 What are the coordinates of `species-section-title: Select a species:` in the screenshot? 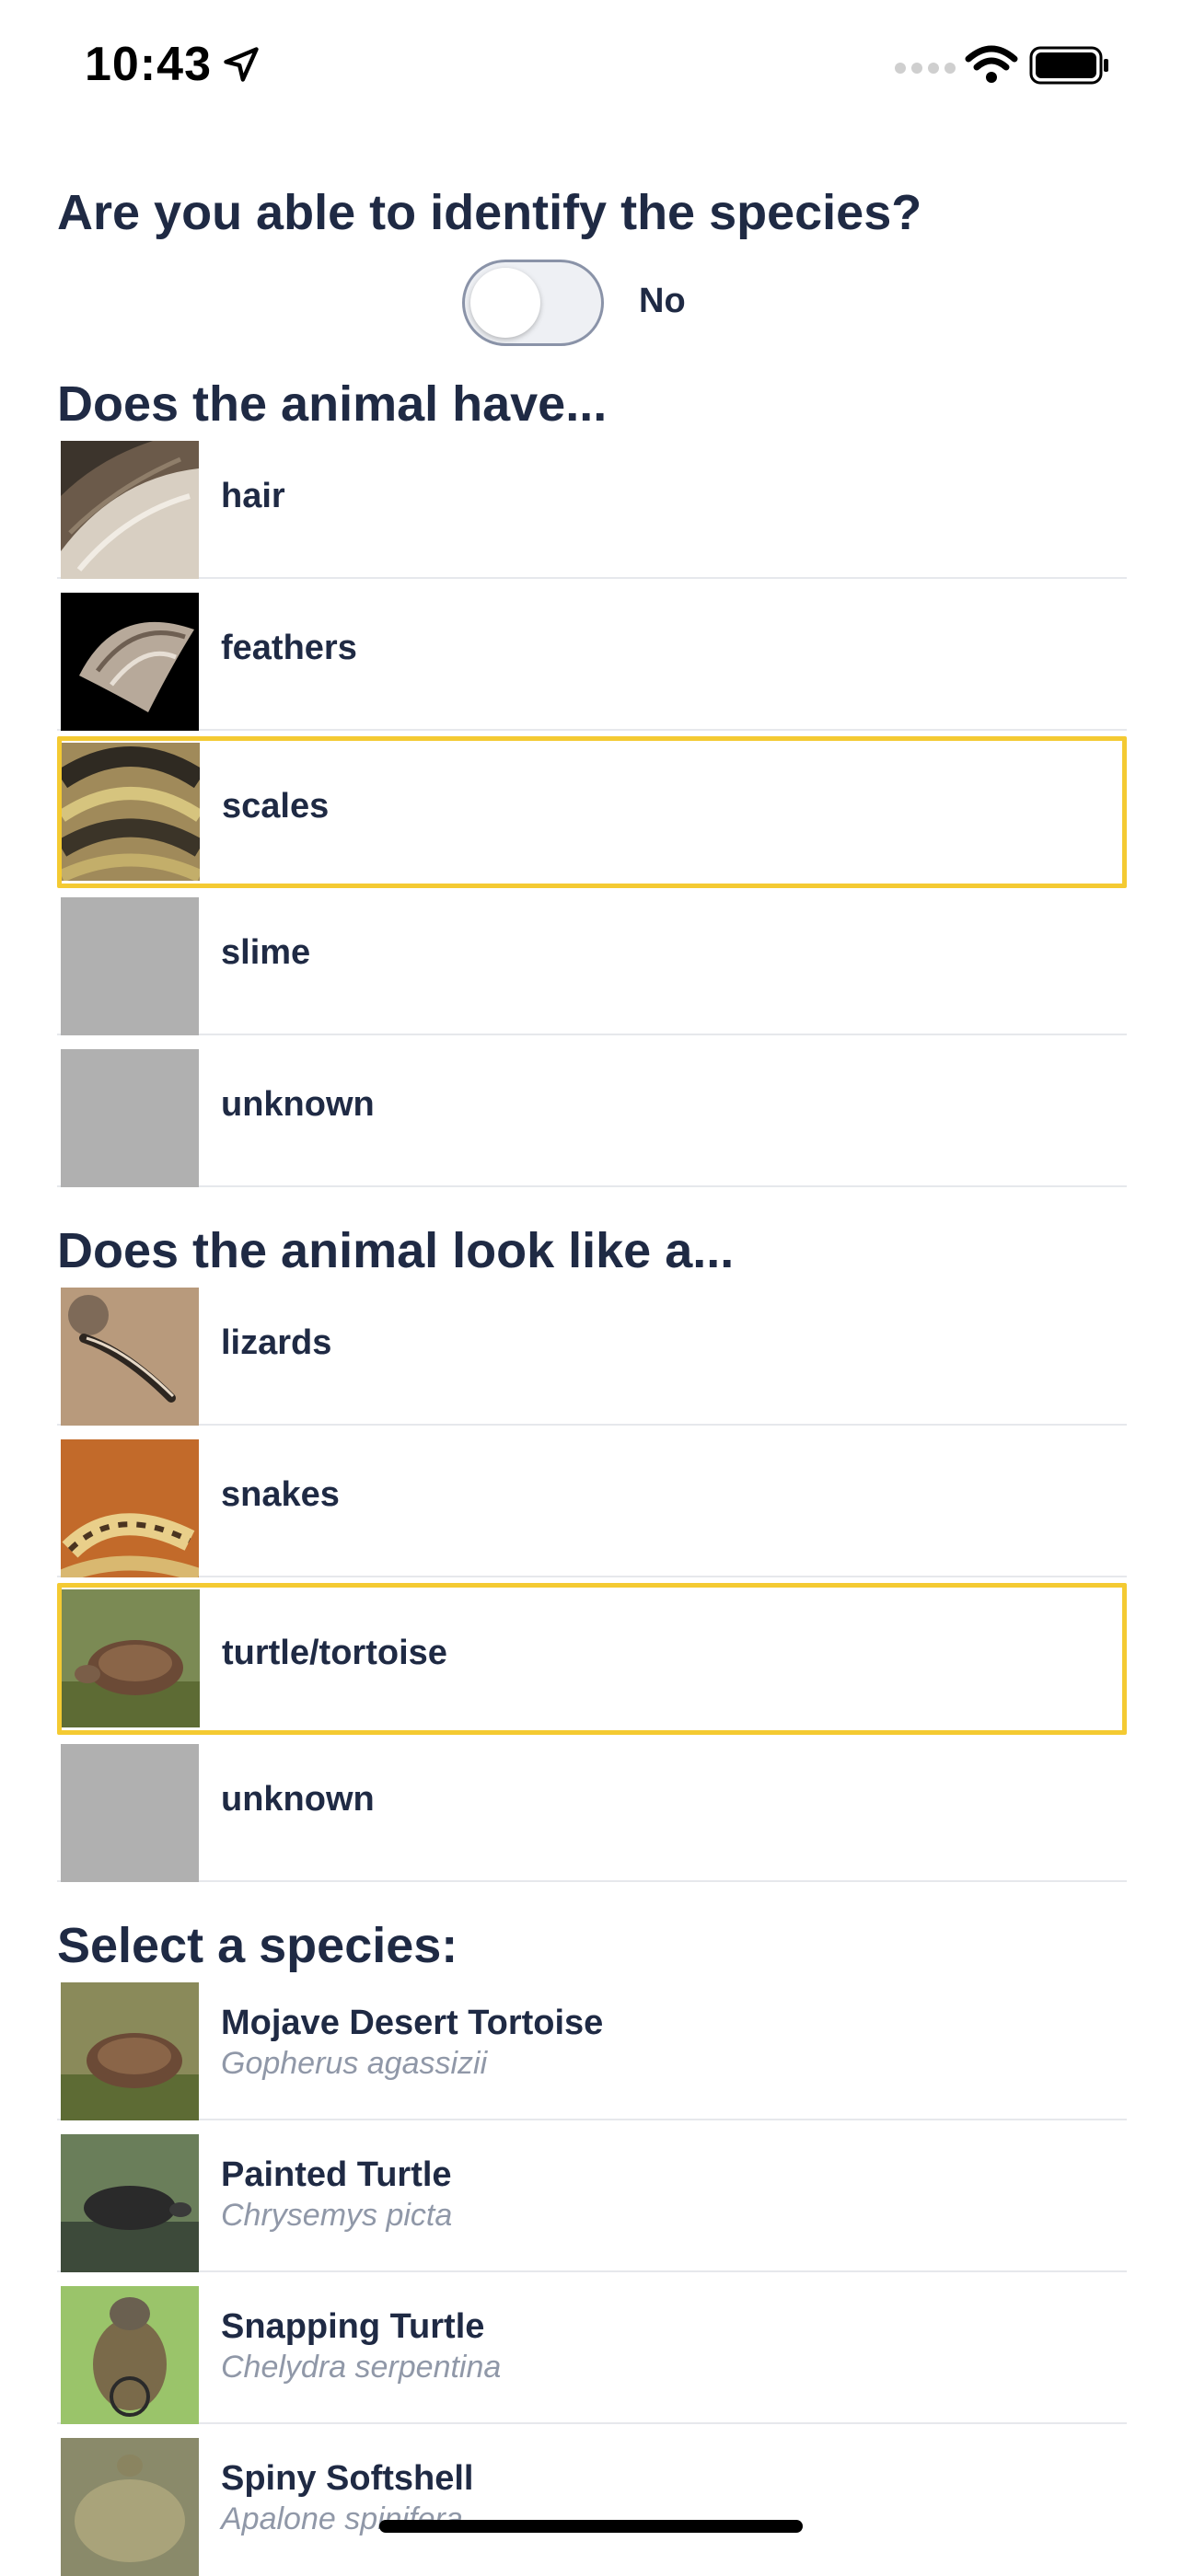 It's located at (257, 1945).